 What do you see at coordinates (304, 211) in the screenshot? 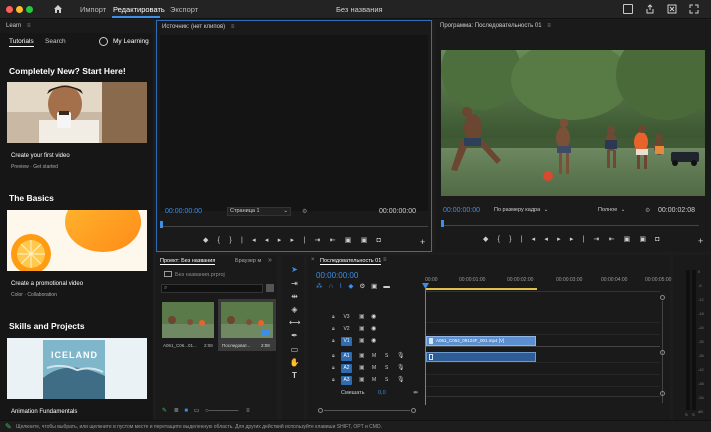
I see `wrench-icon: ⚙` at bounding box center [304, 211].